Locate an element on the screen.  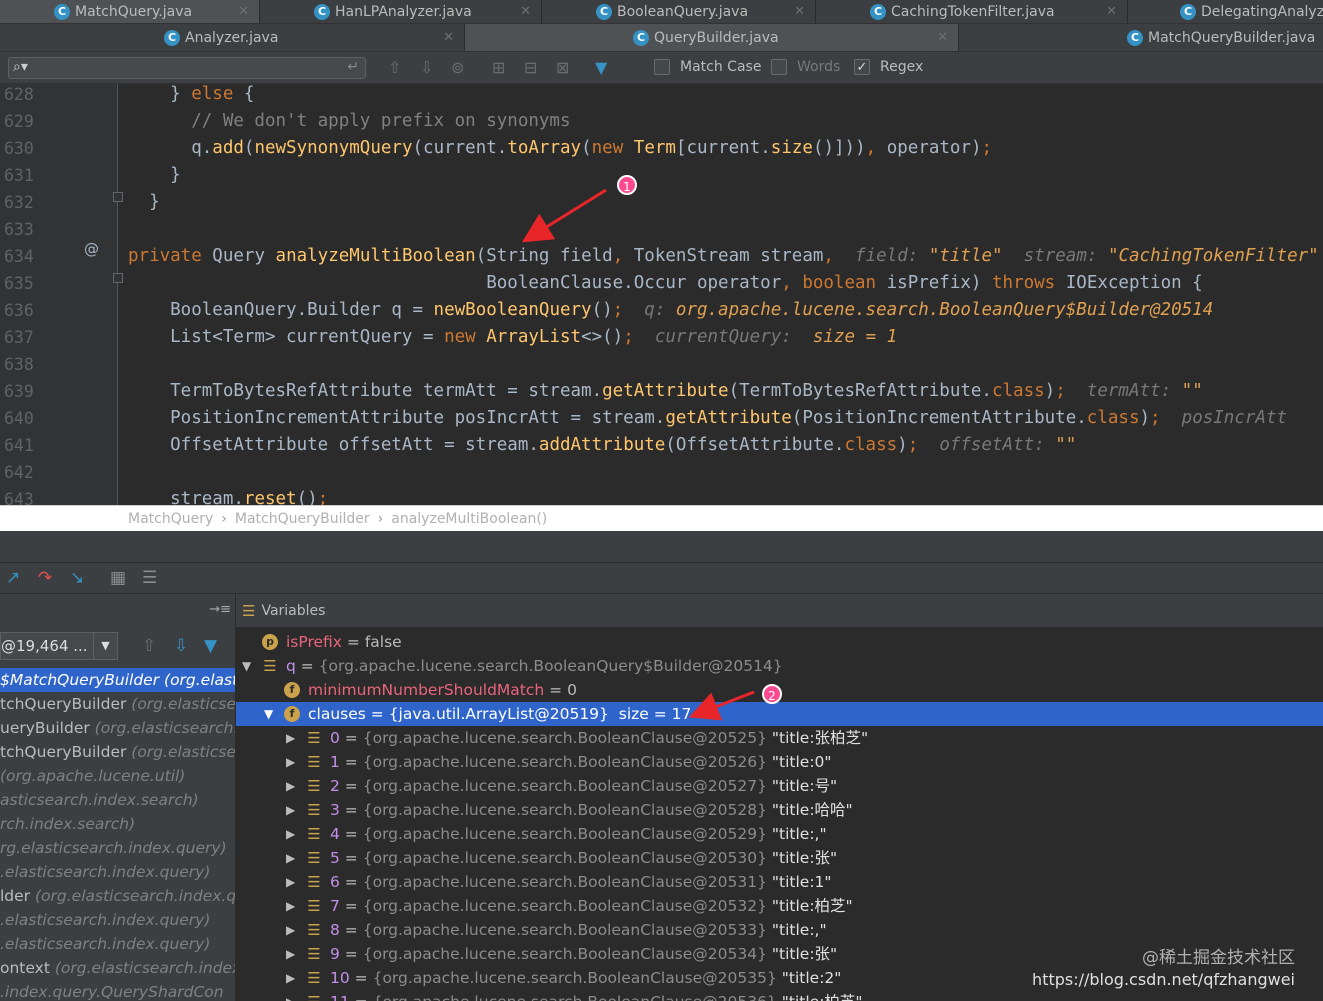
breadcrumb-item: MatchQueryBuilder is located at coordinates (302, 519).